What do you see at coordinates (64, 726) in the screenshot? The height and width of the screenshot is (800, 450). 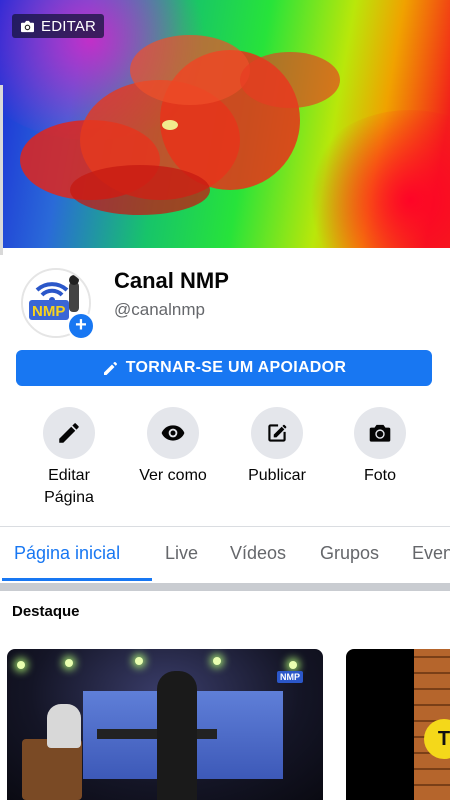 I see `drummer` at bounding box center [64, 726].